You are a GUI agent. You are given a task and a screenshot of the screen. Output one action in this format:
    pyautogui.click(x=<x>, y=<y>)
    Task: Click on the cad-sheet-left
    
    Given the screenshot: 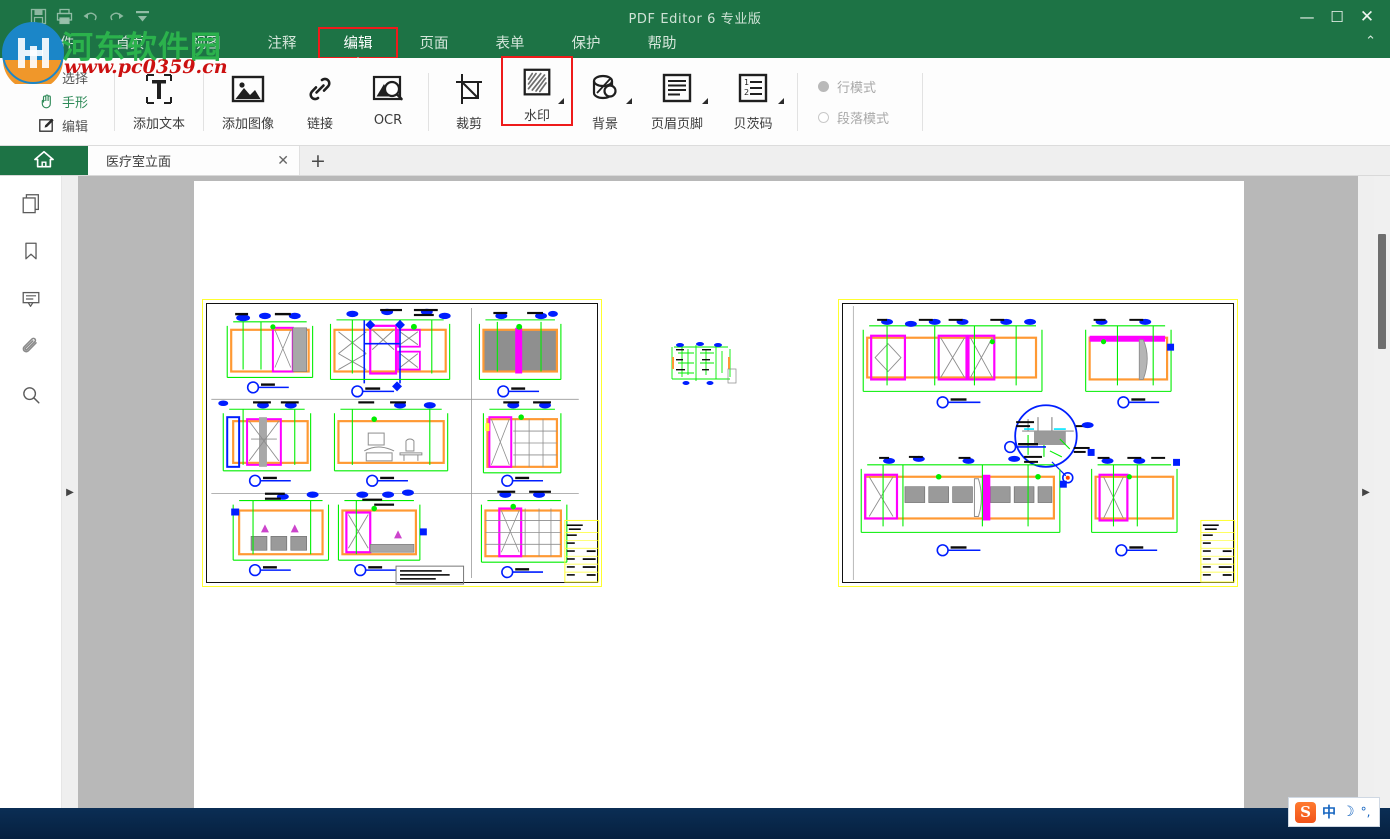 What is the action you would take?
    pyautogui.click(x=402, y=443)
    